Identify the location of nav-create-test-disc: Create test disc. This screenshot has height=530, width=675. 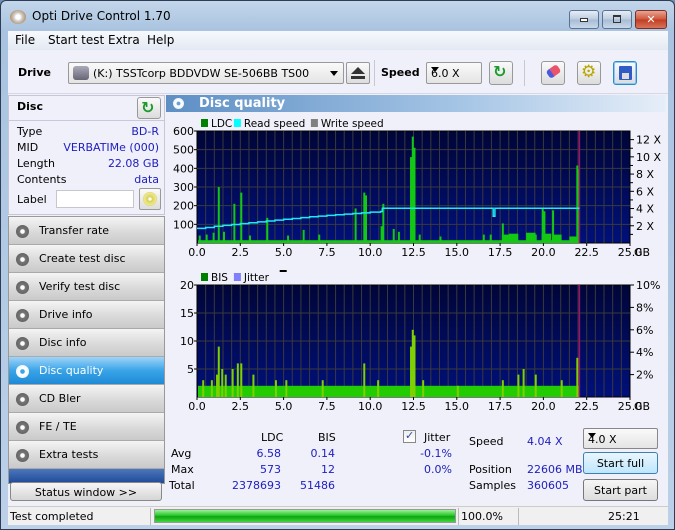
(86, 259).